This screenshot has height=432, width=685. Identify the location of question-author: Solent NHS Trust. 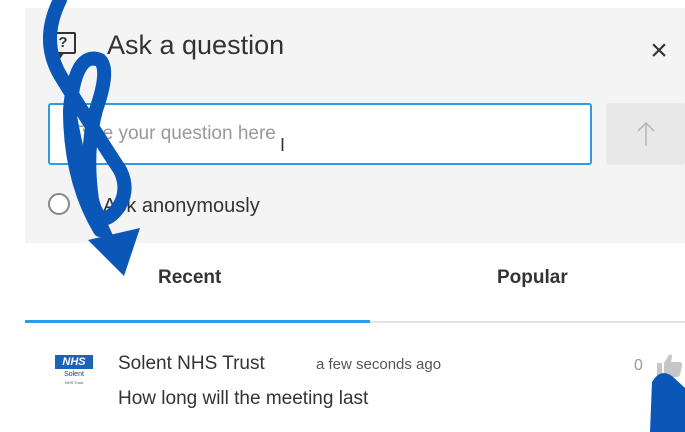
(191, 363).